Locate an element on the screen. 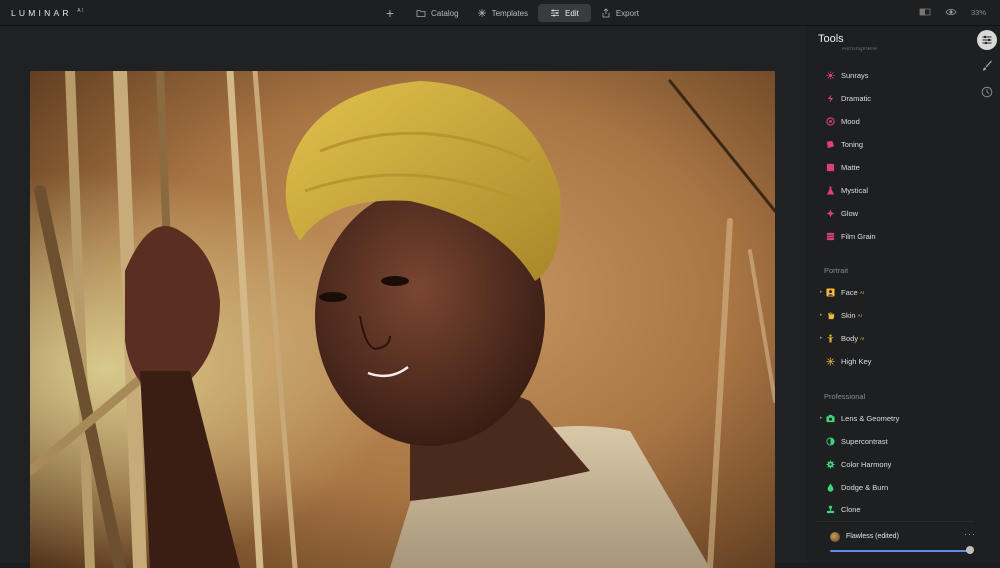 The image size is (1000, 568). main-nav: + Catalog Templates Edit Export is located at coordinates (513, 13).